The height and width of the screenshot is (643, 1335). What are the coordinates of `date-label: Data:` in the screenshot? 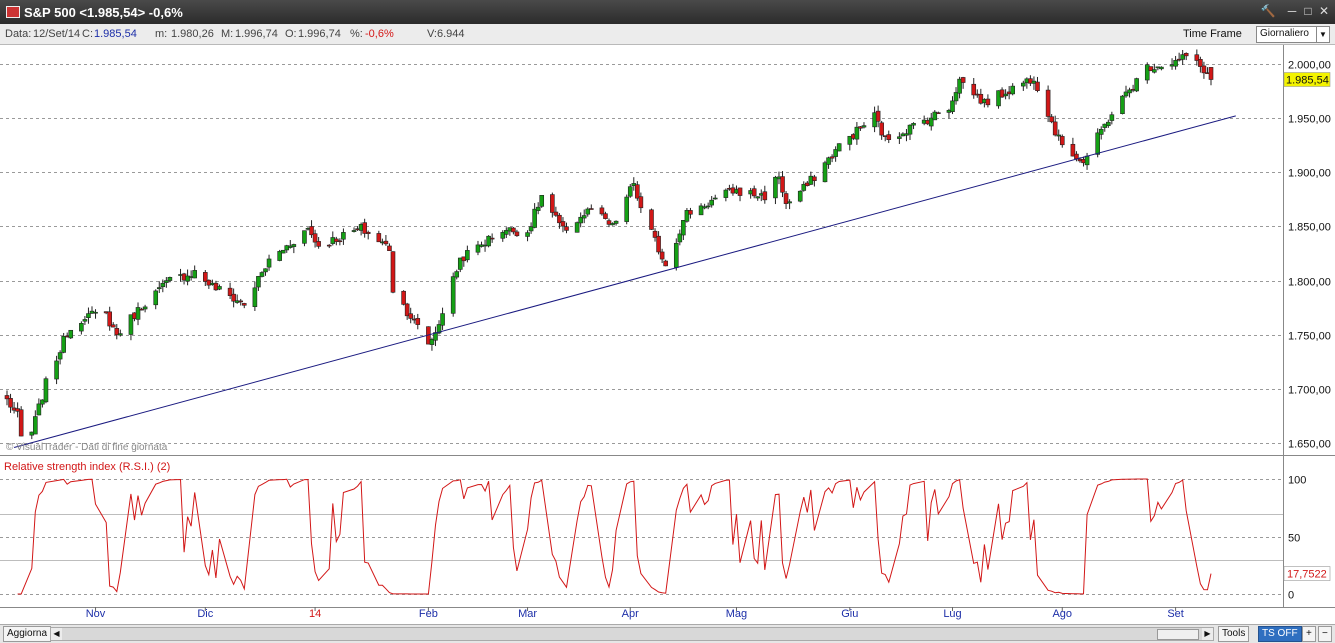 It's located at (18, 34).